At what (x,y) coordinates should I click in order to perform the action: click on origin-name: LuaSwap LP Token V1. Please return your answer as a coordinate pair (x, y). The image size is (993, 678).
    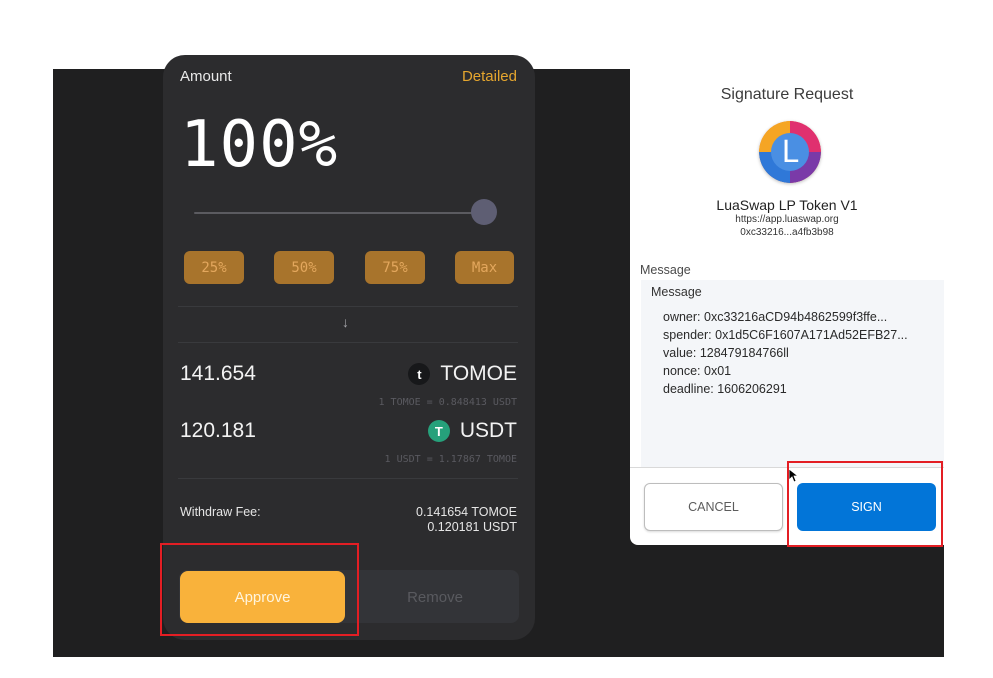
    Looking at the image, I should click on (787, 205).